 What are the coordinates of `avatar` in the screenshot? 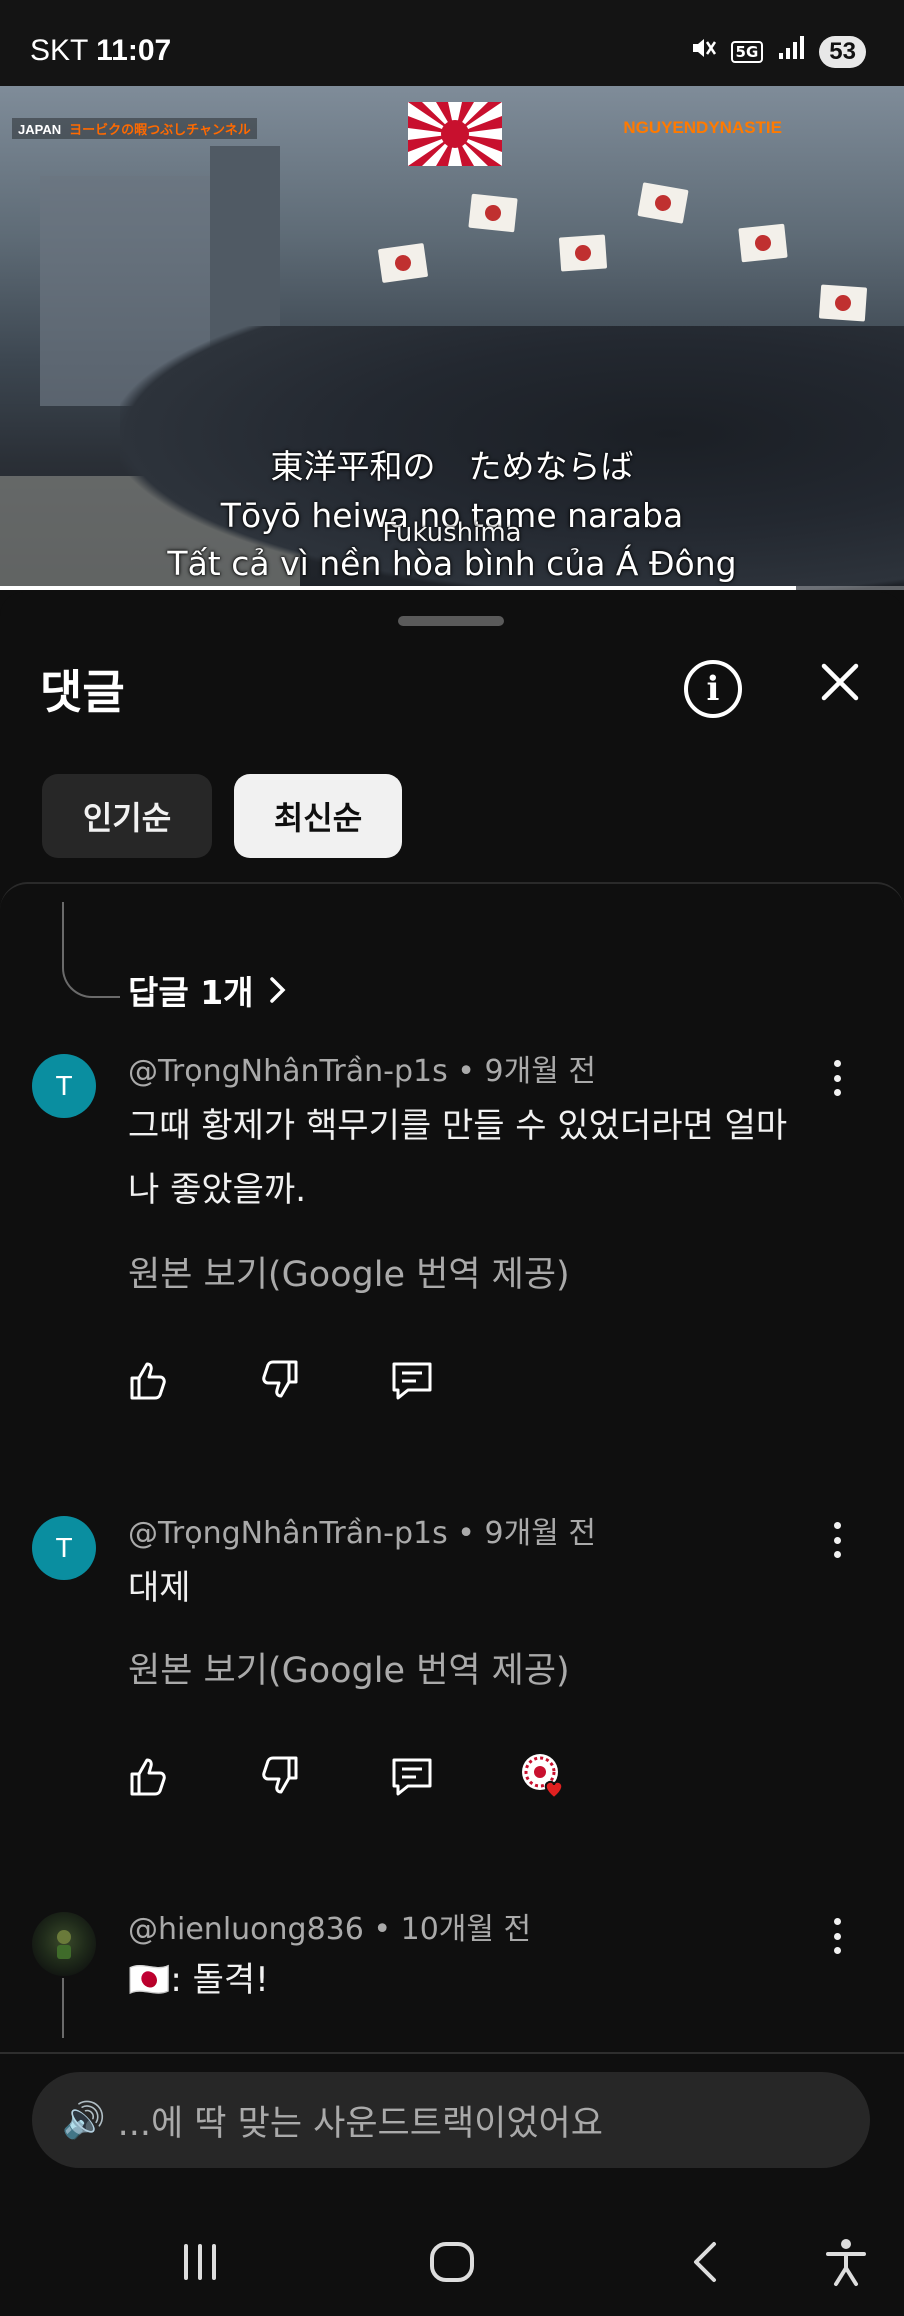 It's located at (64, 1944).